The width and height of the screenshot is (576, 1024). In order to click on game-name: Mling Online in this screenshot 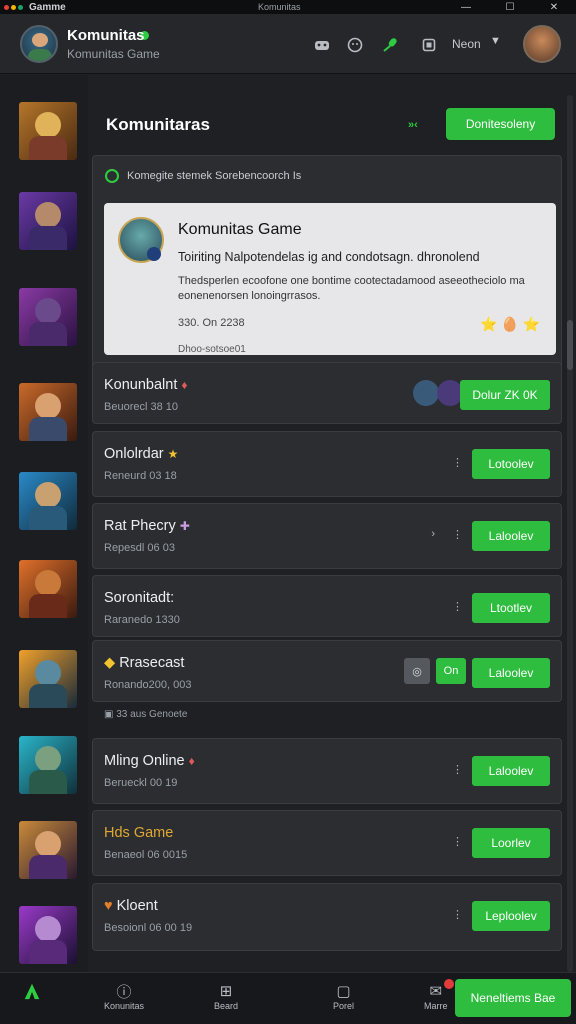, I will do `click(144, 761)`.